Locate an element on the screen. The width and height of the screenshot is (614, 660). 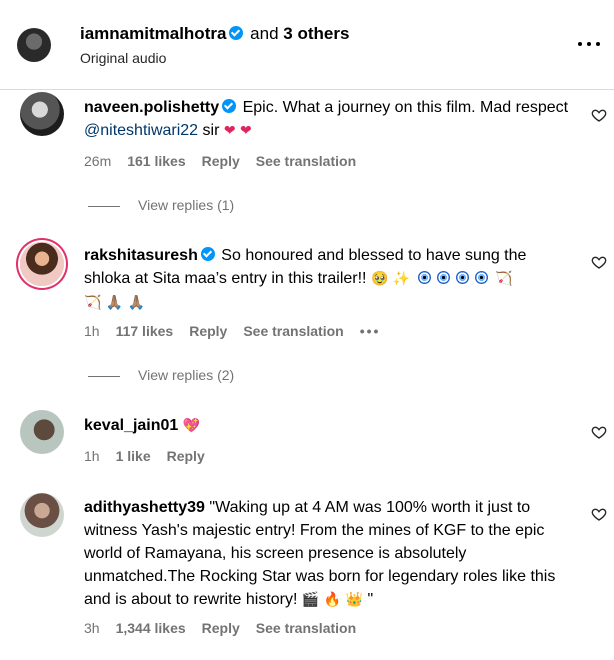
emoji-group: 🎬 🔥 👑 is located at coordinates (332, 600).